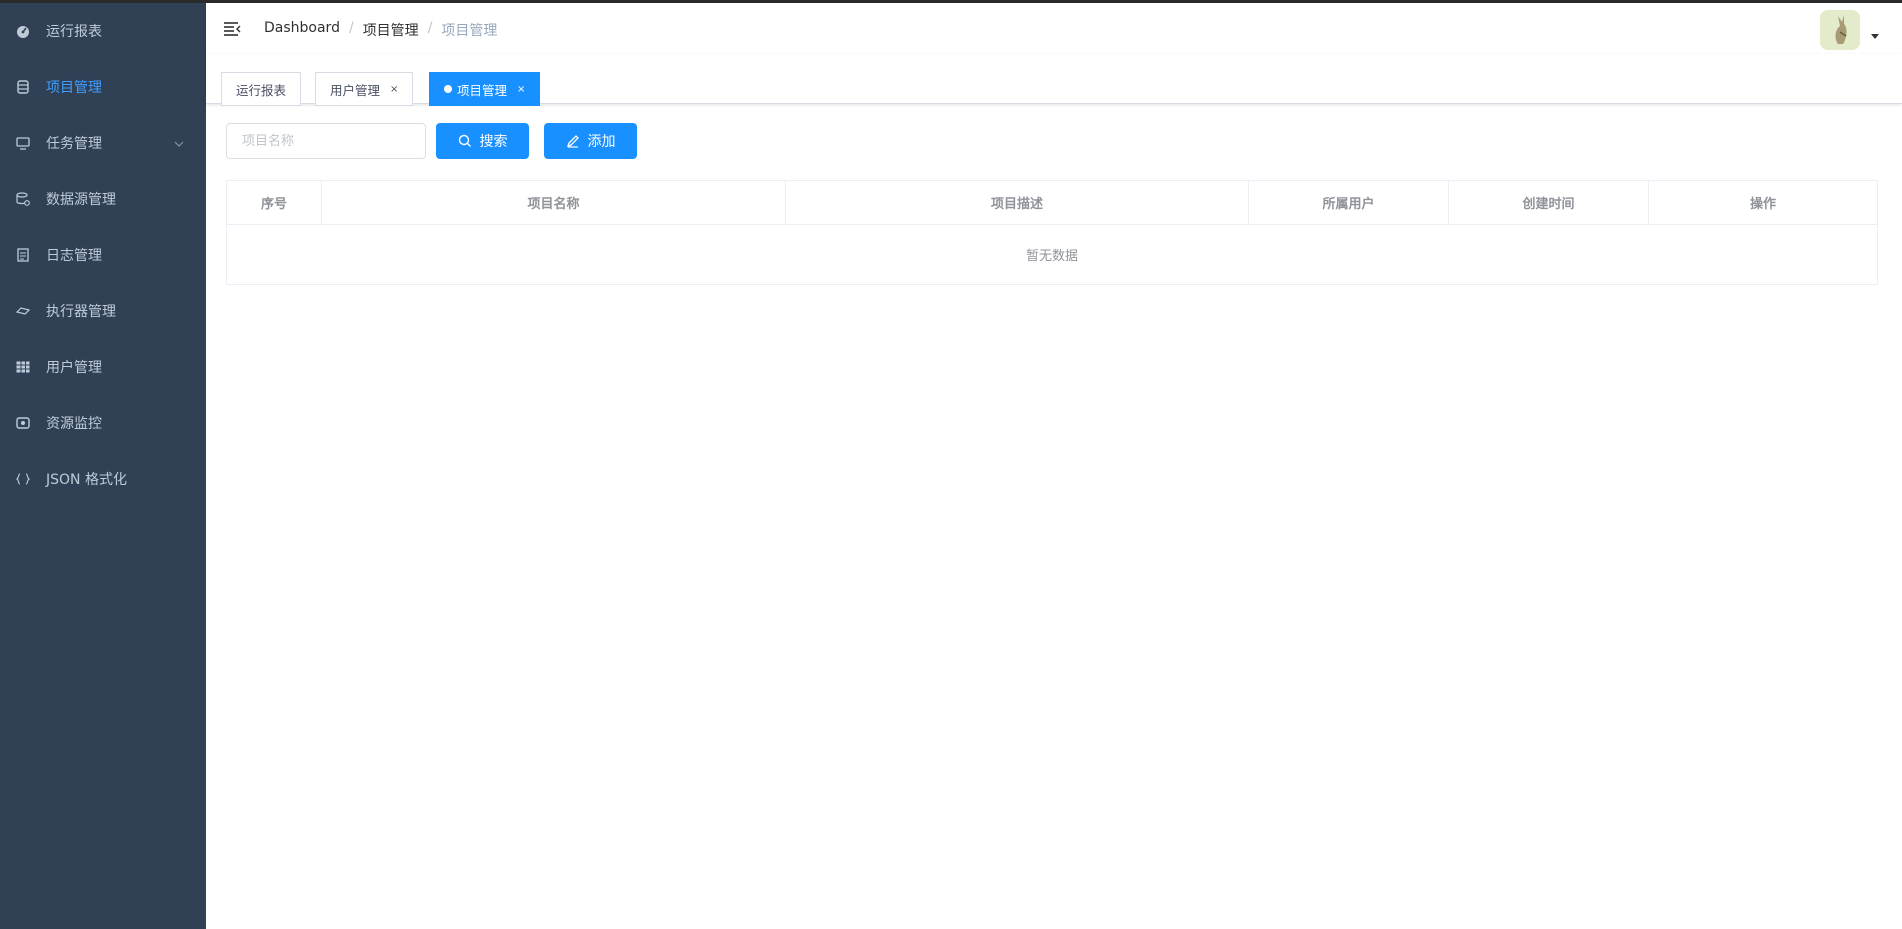 This screenshot has width=1902, height=929. I want to click on search-button: 搜索, so click(482, 141).